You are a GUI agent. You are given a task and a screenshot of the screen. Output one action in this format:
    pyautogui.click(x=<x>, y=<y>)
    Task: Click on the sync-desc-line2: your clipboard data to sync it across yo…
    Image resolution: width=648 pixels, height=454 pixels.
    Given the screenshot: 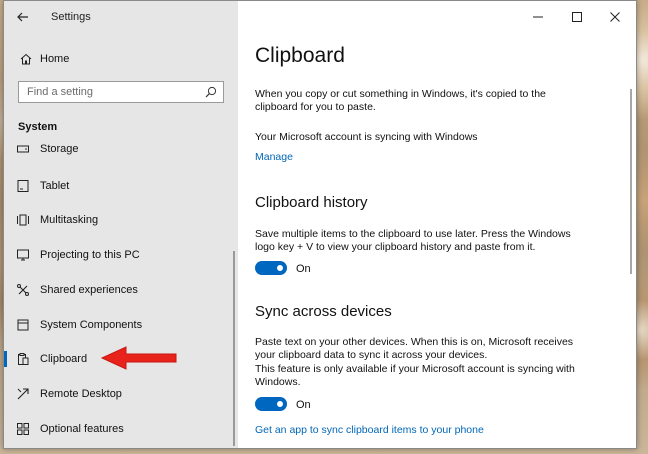 What is the action you would take?
    pyautogui.click(x=371, y=355)
    